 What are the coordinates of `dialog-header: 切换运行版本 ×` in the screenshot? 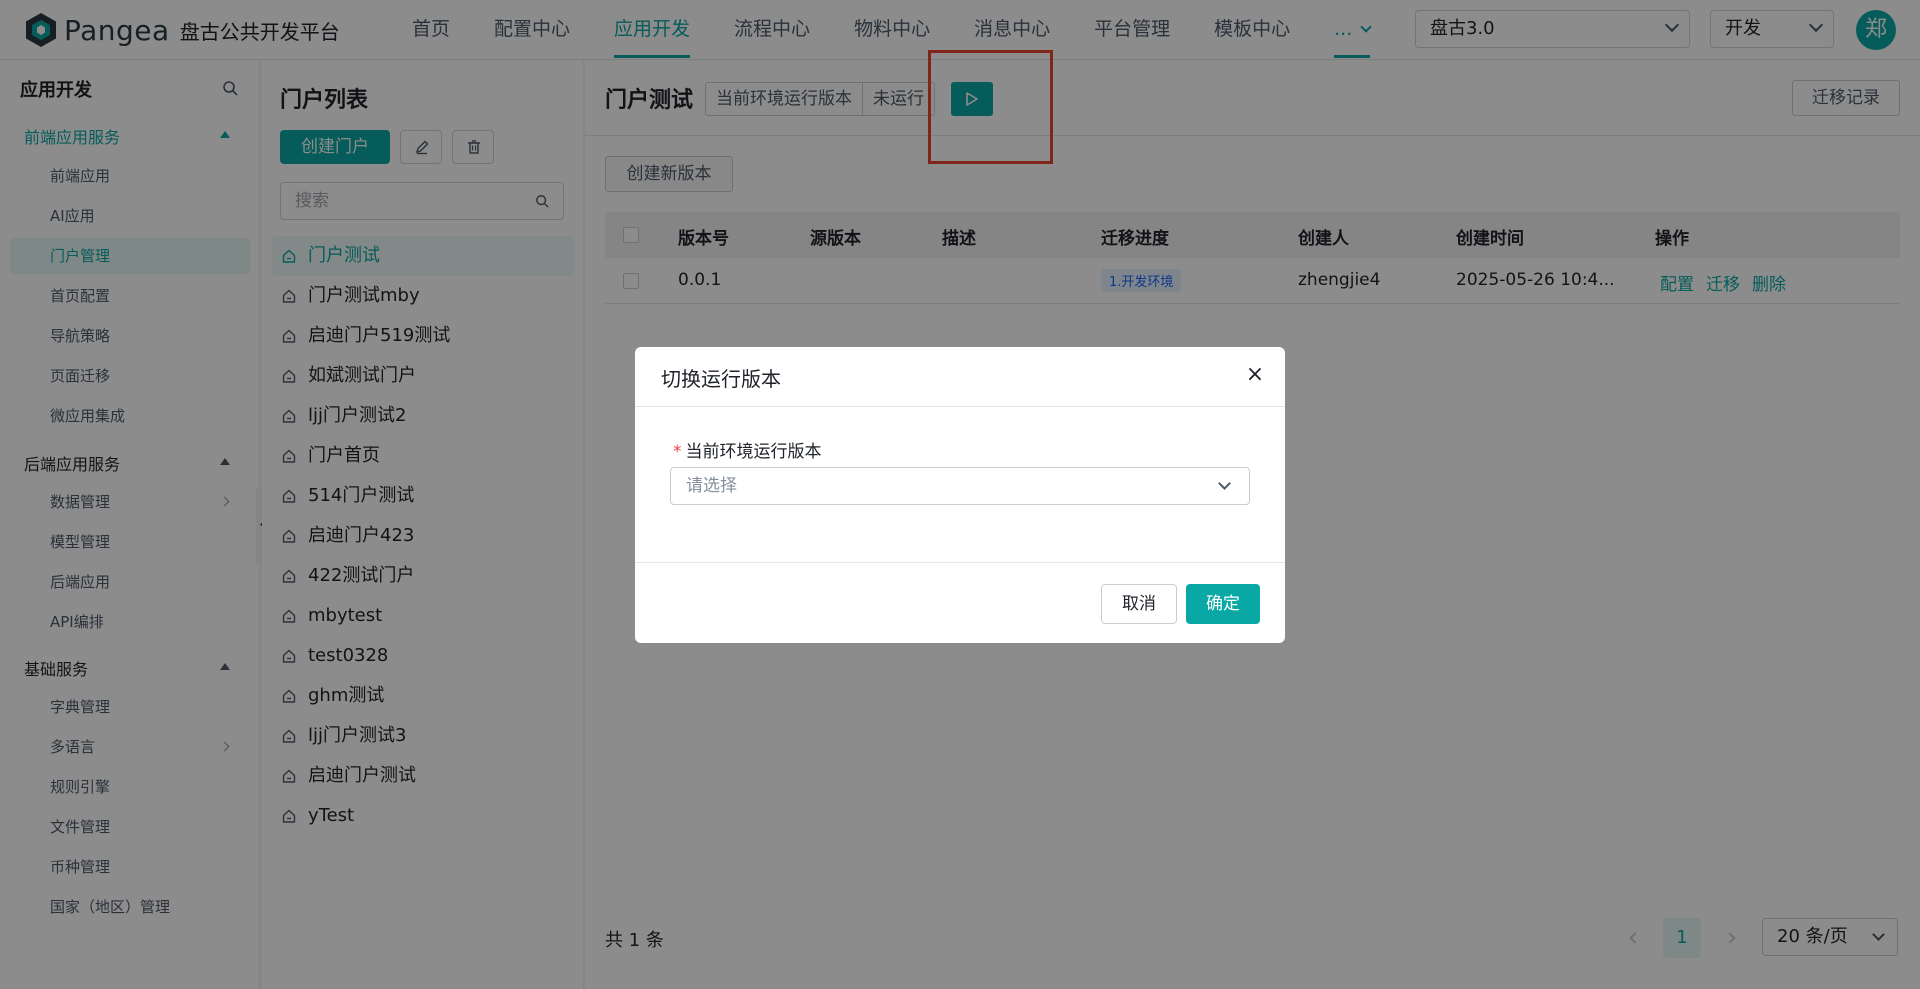 It's located at (960, 377).